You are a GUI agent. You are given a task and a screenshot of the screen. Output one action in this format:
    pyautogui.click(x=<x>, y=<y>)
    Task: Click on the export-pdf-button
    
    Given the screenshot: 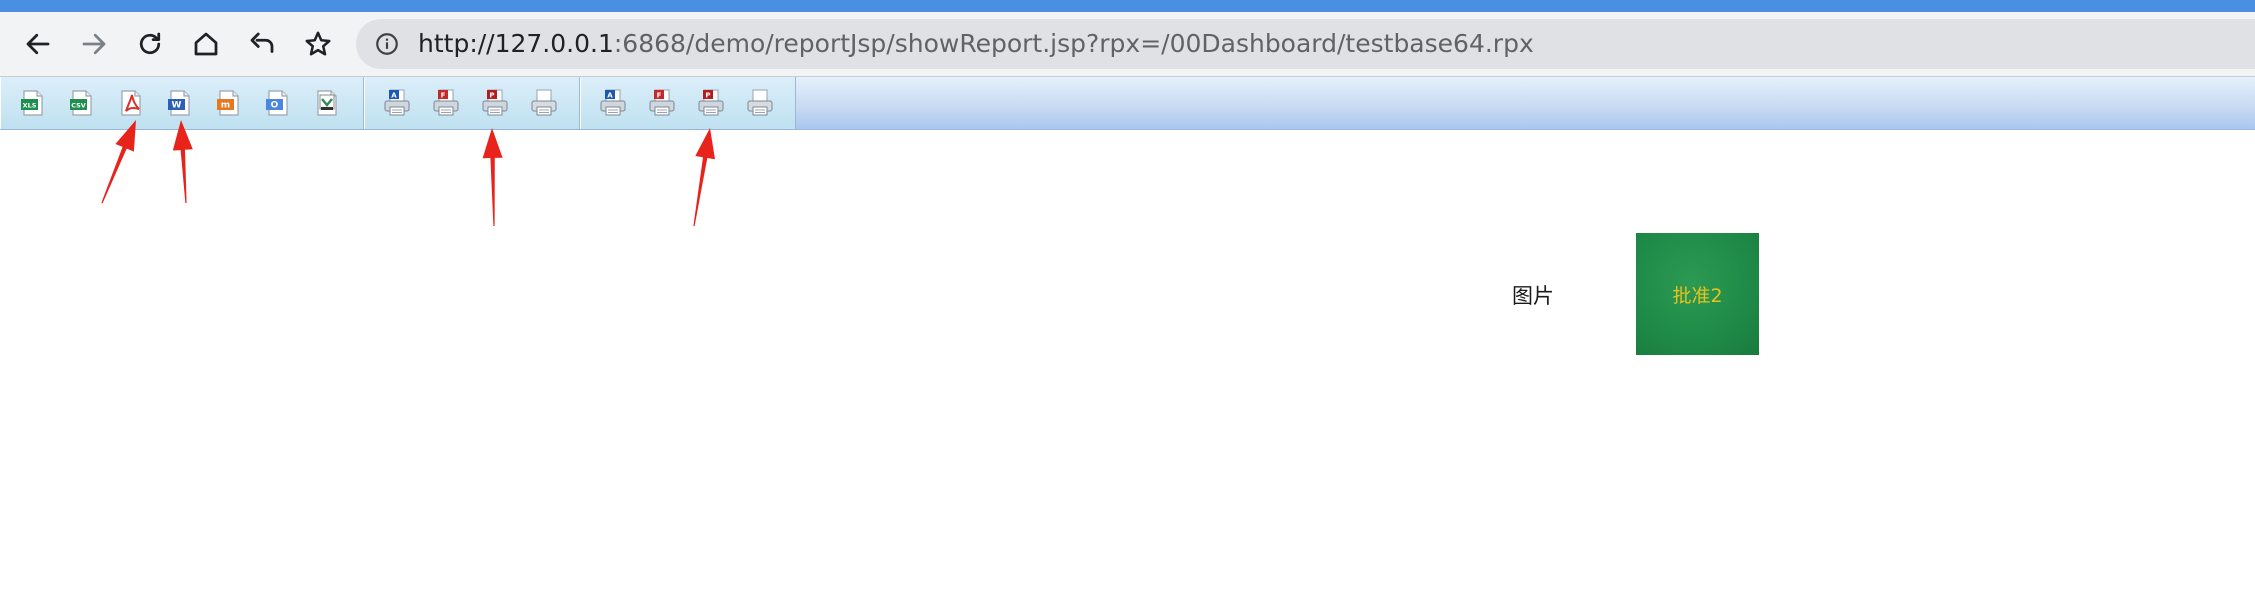 What is the action you would take?
    pyautogui.click(x=131, y=103)
    